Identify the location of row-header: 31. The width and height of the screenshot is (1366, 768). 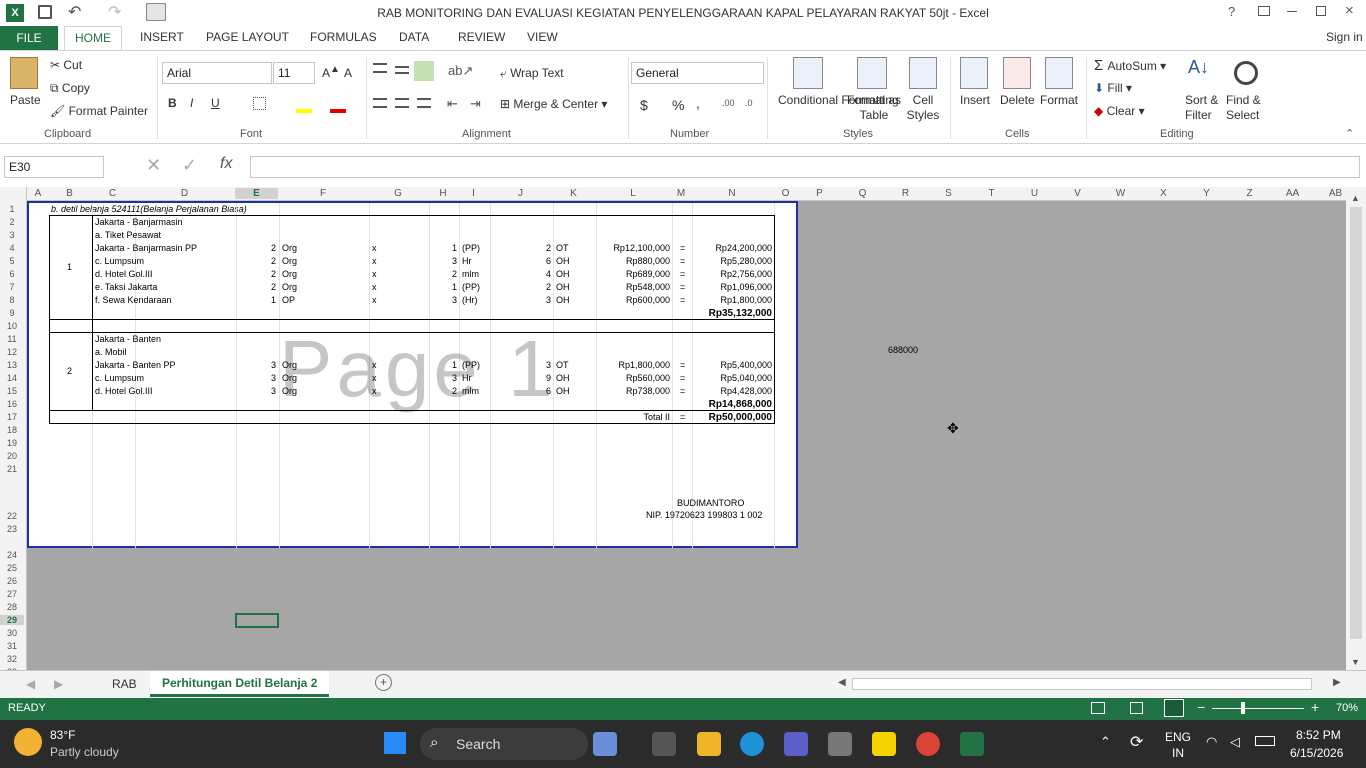
(12, 646).